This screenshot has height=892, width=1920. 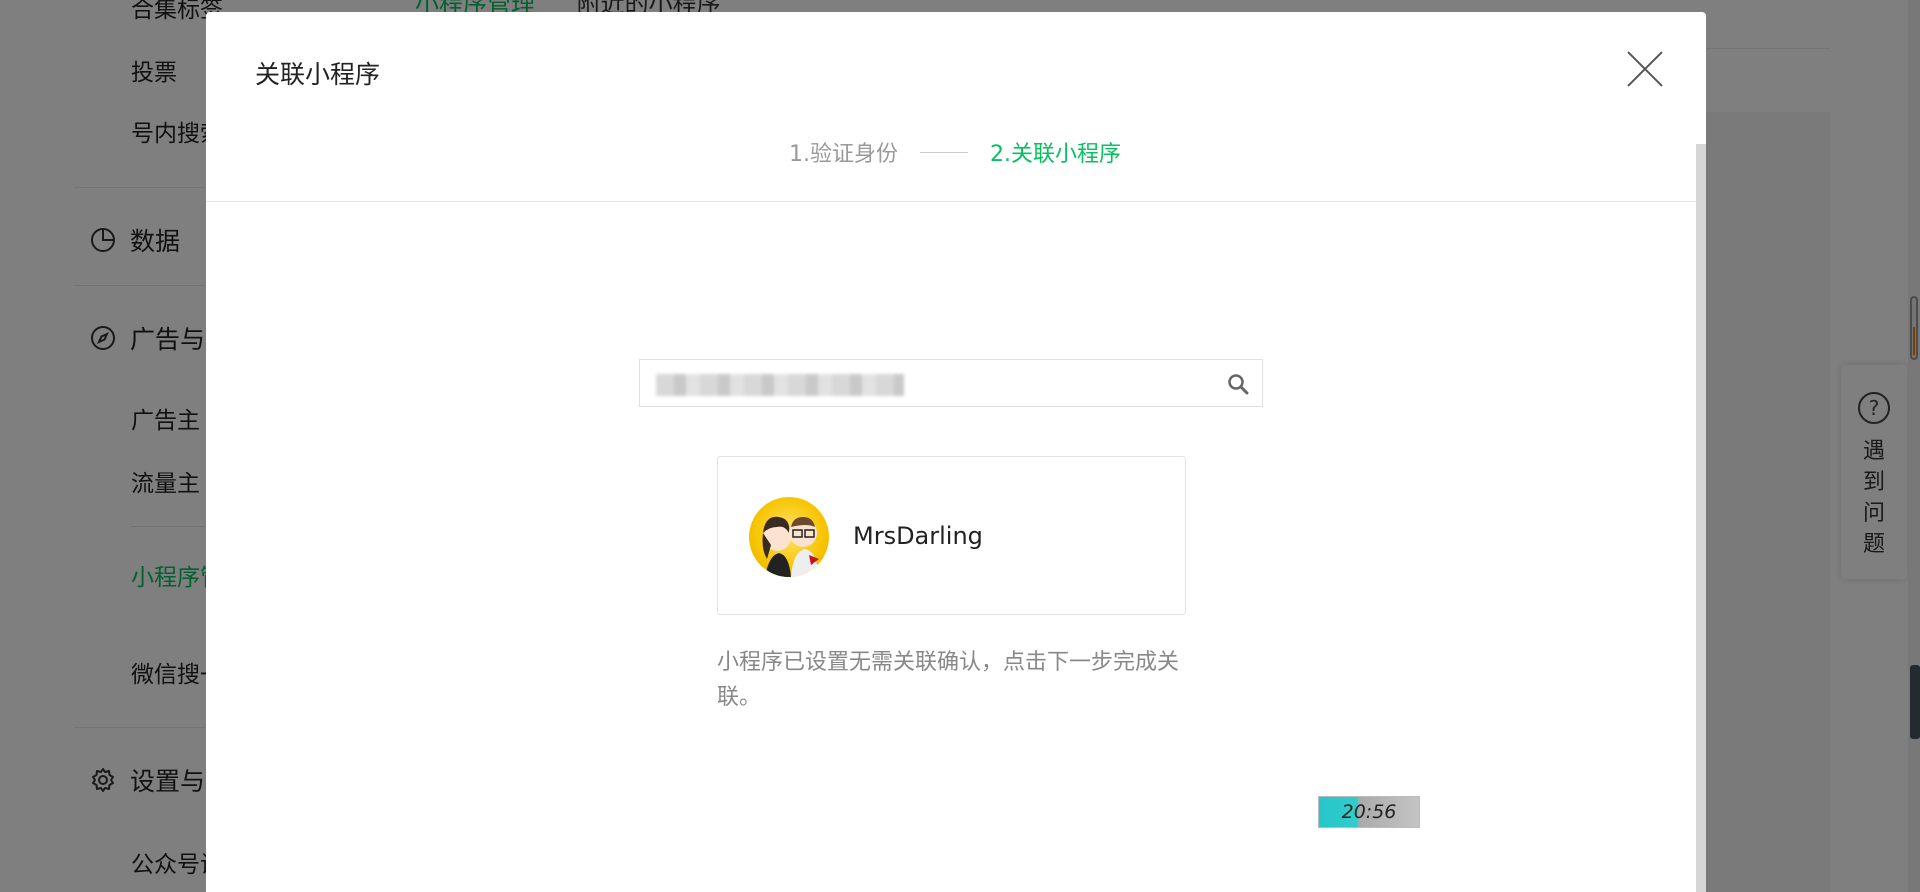 I want to click on step-indicator: 1.验证身份 2.关联小程序, so click(x=955, y=152).